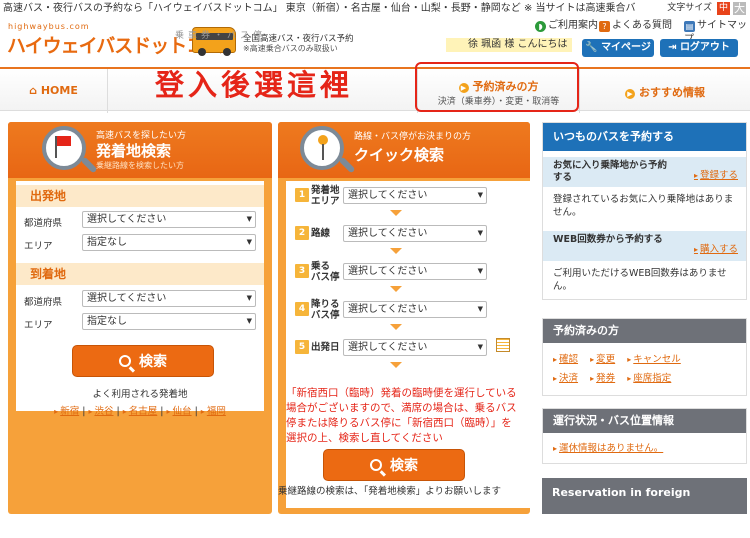  What do you see at coordinates (38, 325) in the screenshot?
I see `arrival-area-label: エリア` at bounding box center [38, 325].